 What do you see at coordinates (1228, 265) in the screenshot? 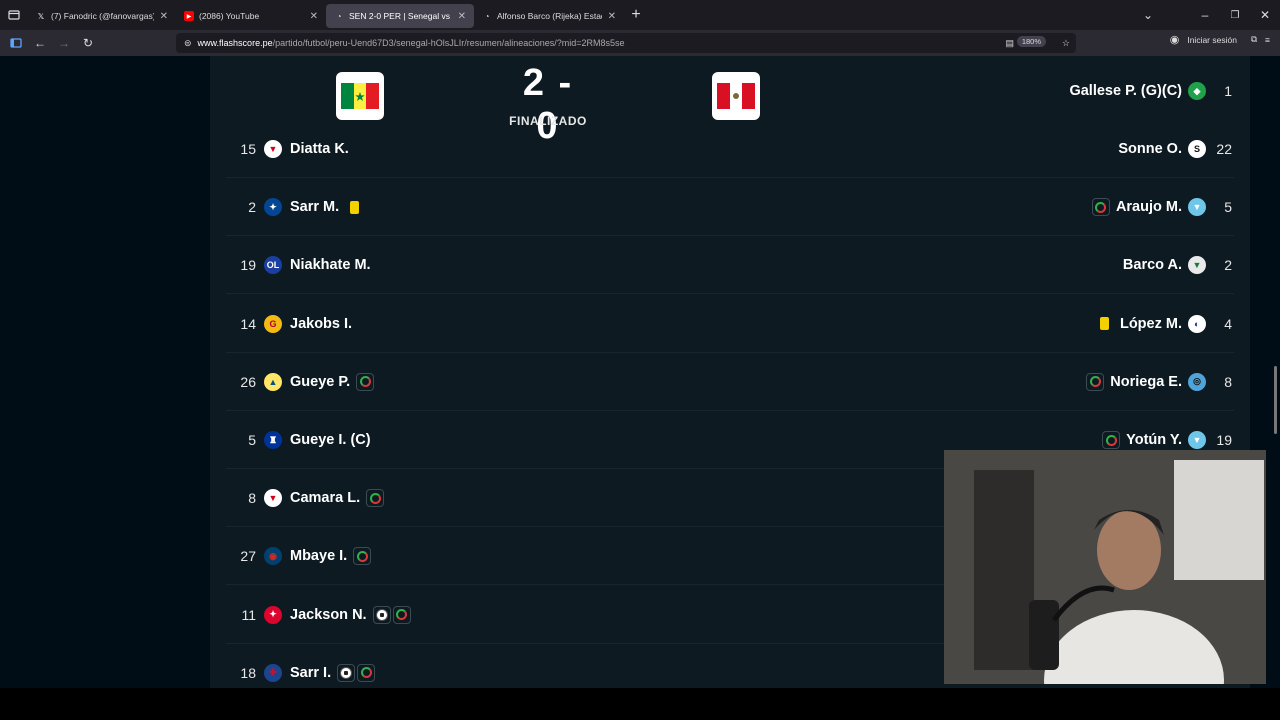
I see `player-number: 2` at bounding box center [1228, 265].